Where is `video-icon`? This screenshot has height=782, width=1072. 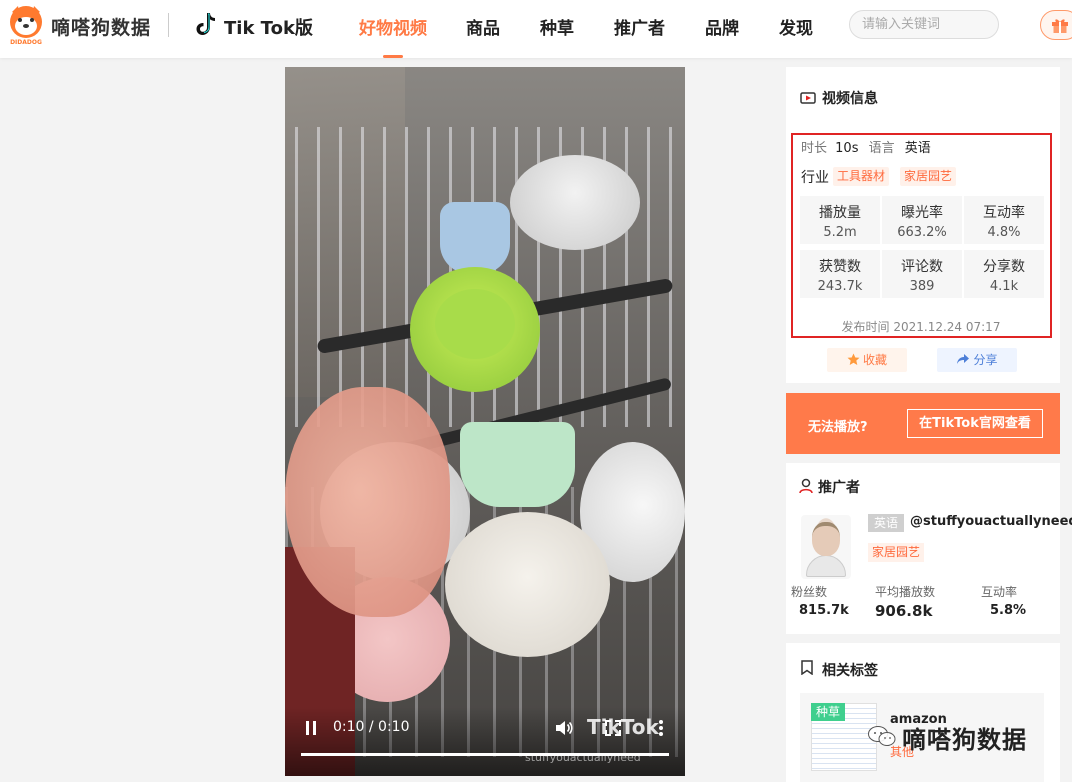
video-icon is located at coordinates (808, 98).